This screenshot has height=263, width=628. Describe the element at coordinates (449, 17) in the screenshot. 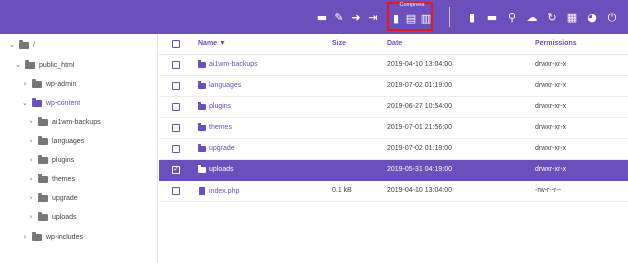

I see `toolbar-divider` at that location.